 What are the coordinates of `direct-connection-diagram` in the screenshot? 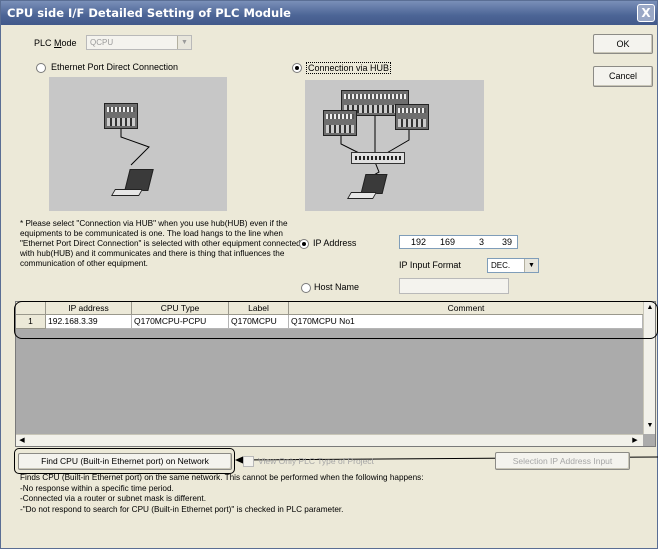 It's located at (138, 144).